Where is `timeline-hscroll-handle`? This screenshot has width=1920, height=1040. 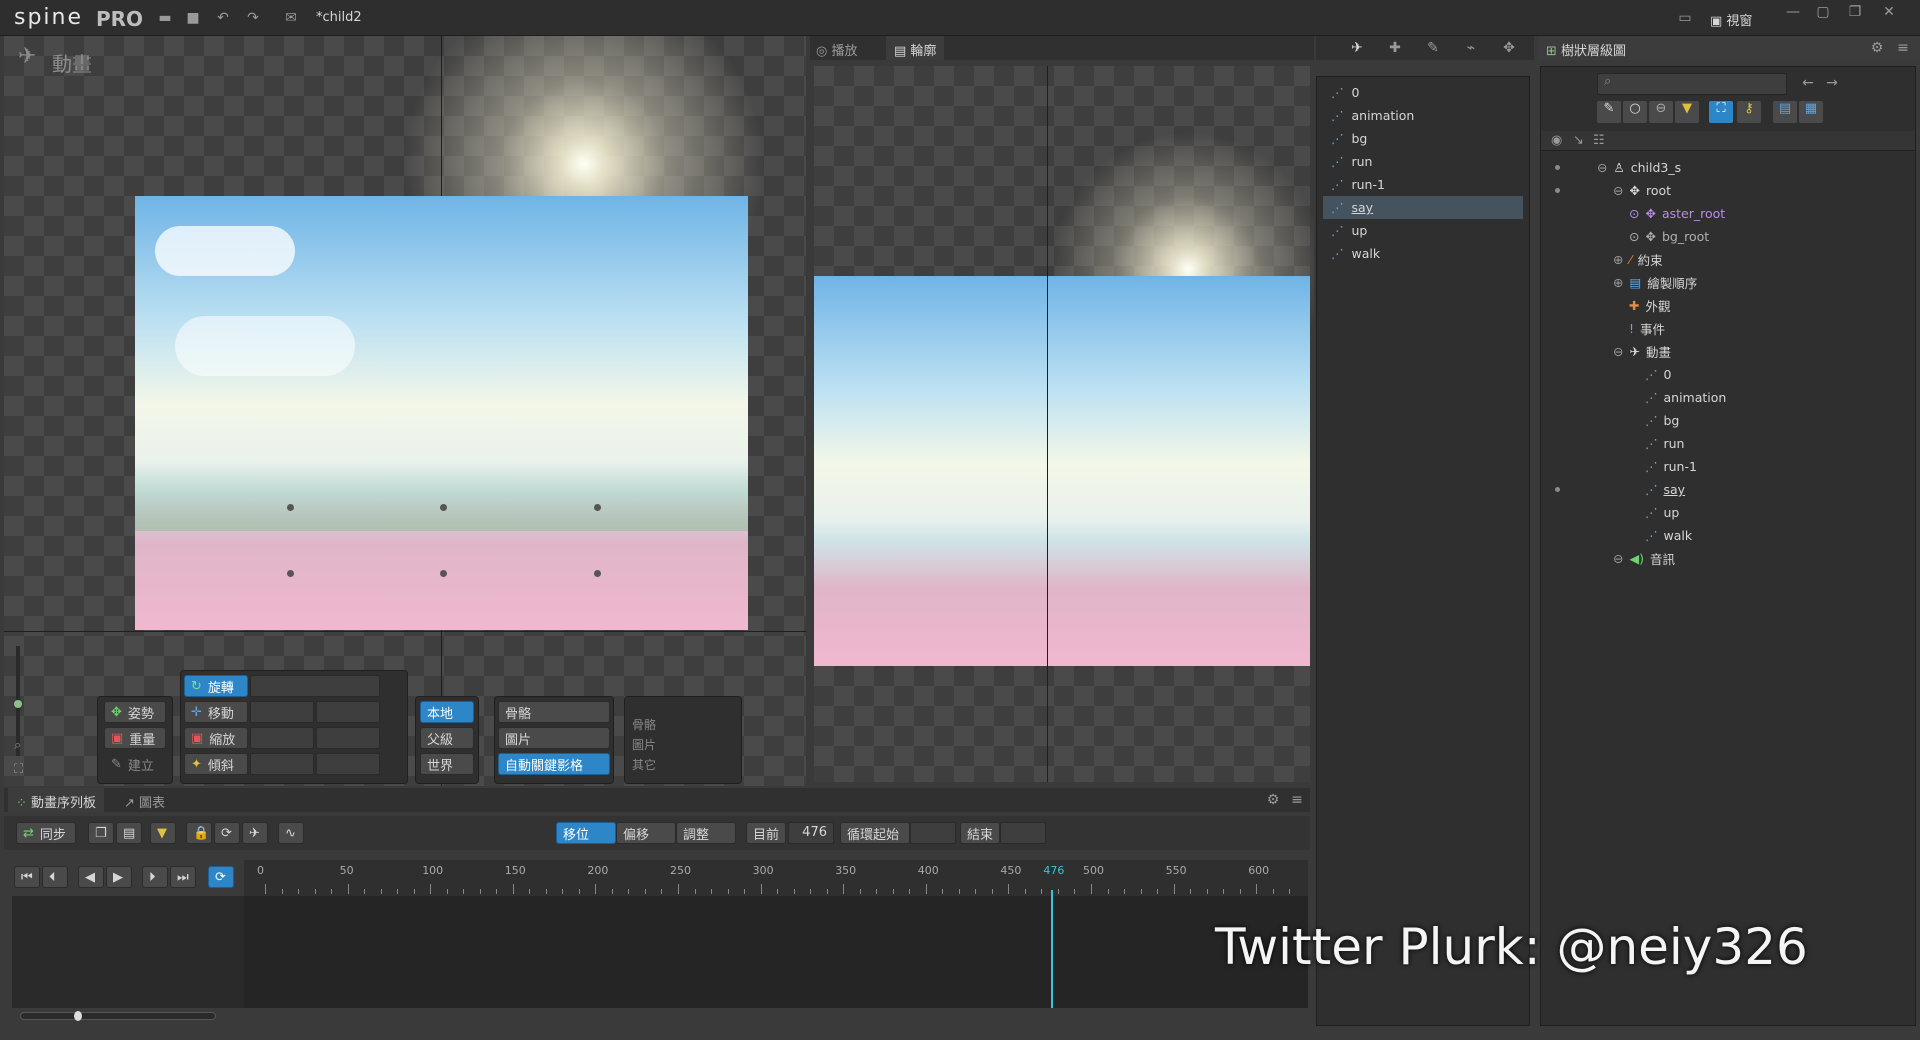
timeline-hscroll-handle is located at coordinates (78, 1016).